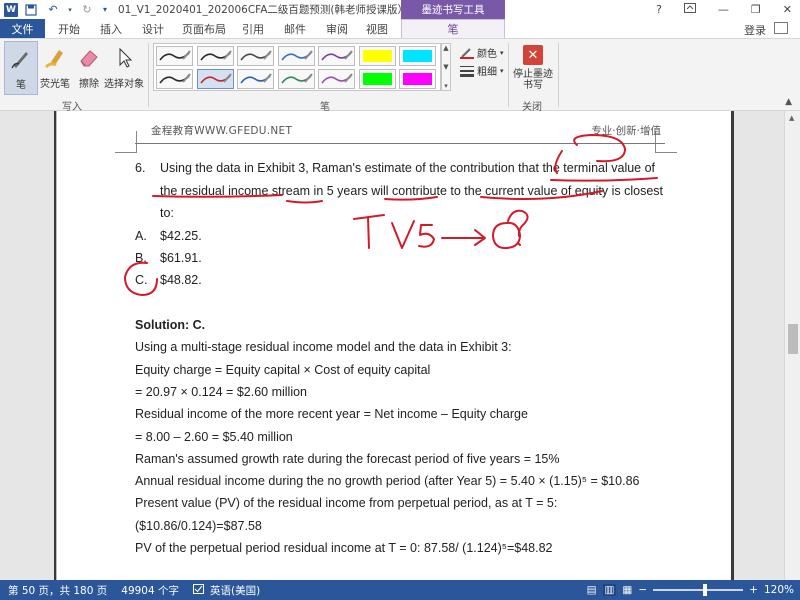 This screenshot has height=600, width=800. I want to click on pen-button: 笔, so click(21, 68).